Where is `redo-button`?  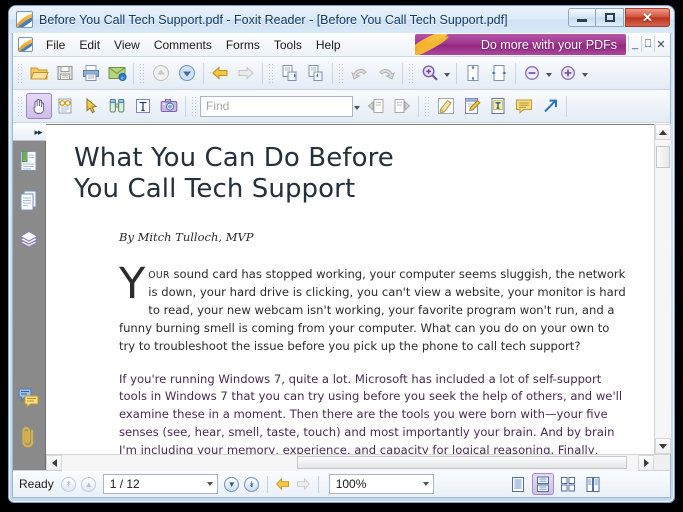 redo-button is located at coordinates (386, 73).